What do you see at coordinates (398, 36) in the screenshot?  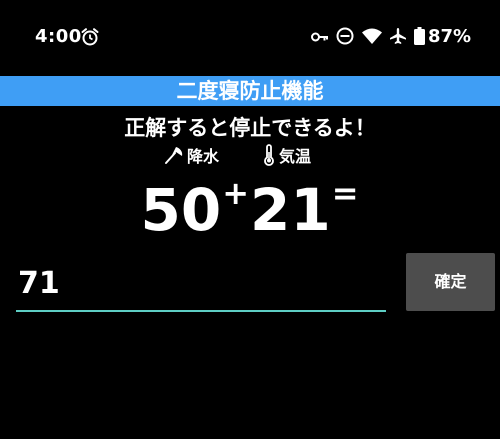 I see `airplane-icon` at bounding box center [398, 36].